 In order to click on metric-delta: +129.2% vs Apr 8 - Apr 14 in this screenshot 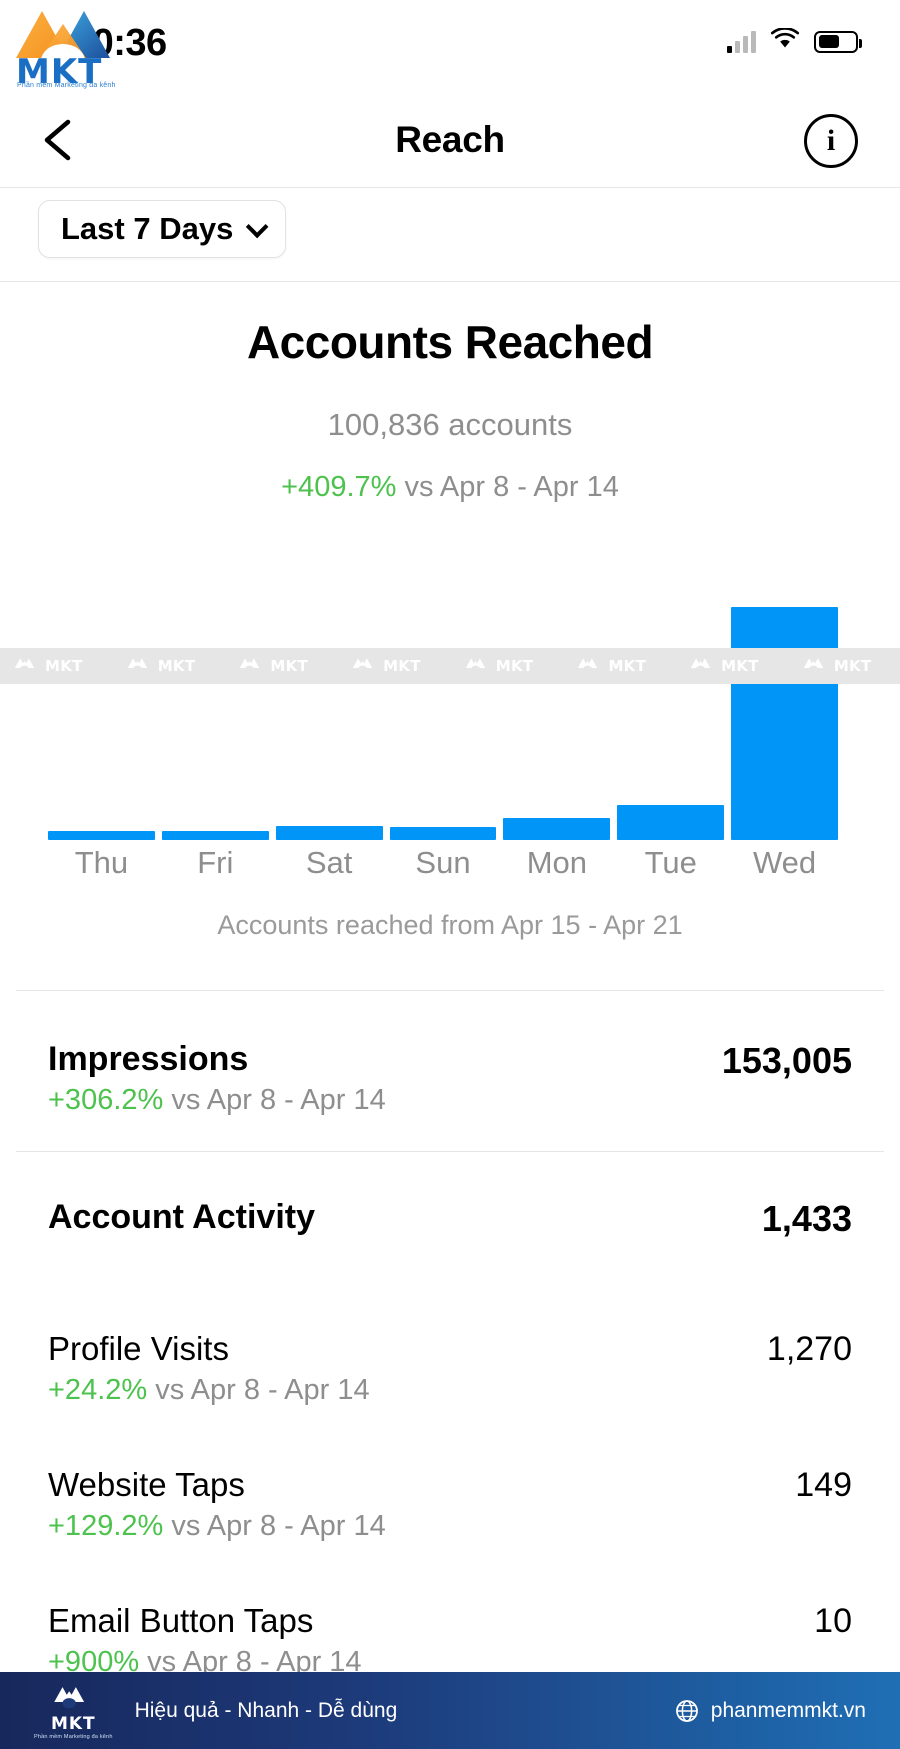, I will do `click(217, 1526)`.